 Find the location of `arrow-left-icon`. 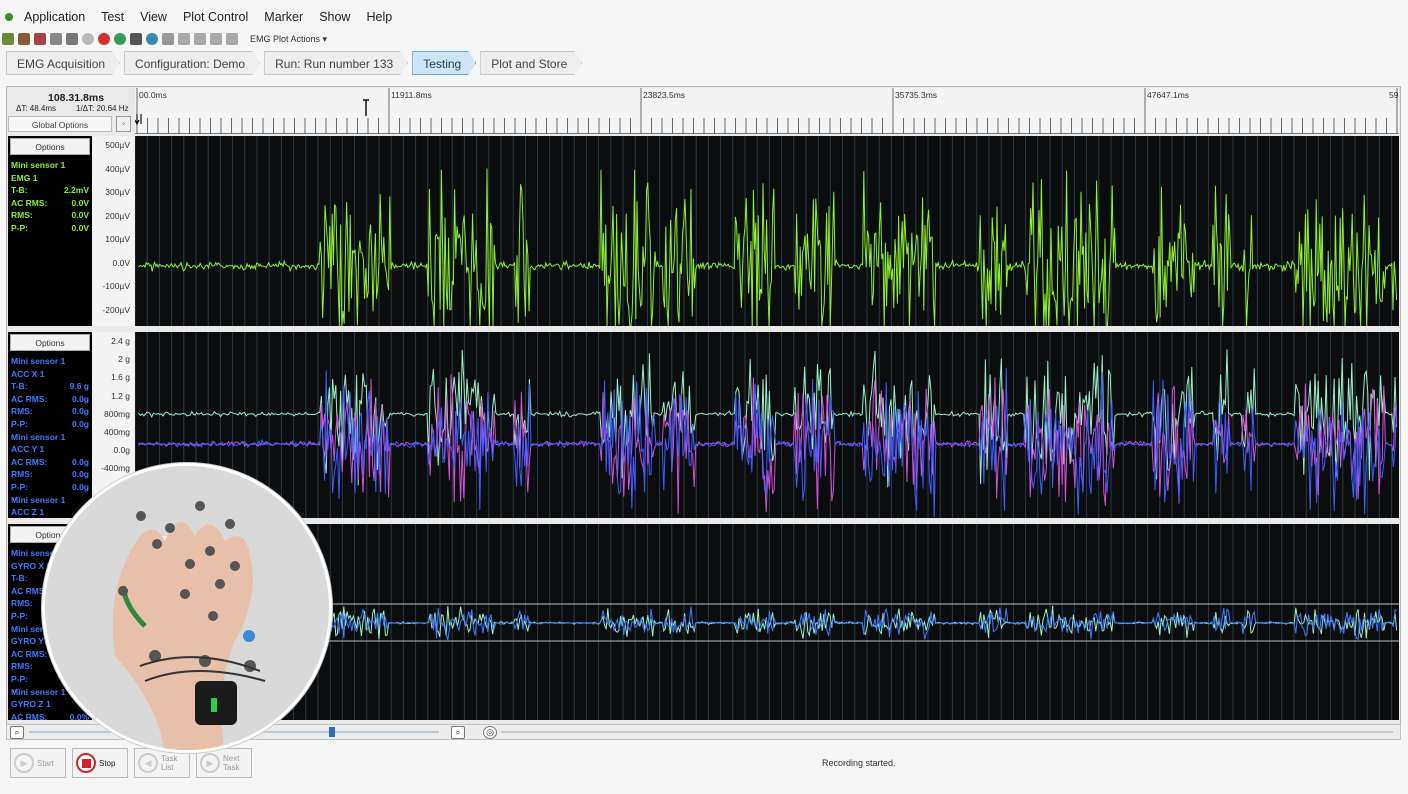

arrow-left-icon is located at coordinates (184, 39).